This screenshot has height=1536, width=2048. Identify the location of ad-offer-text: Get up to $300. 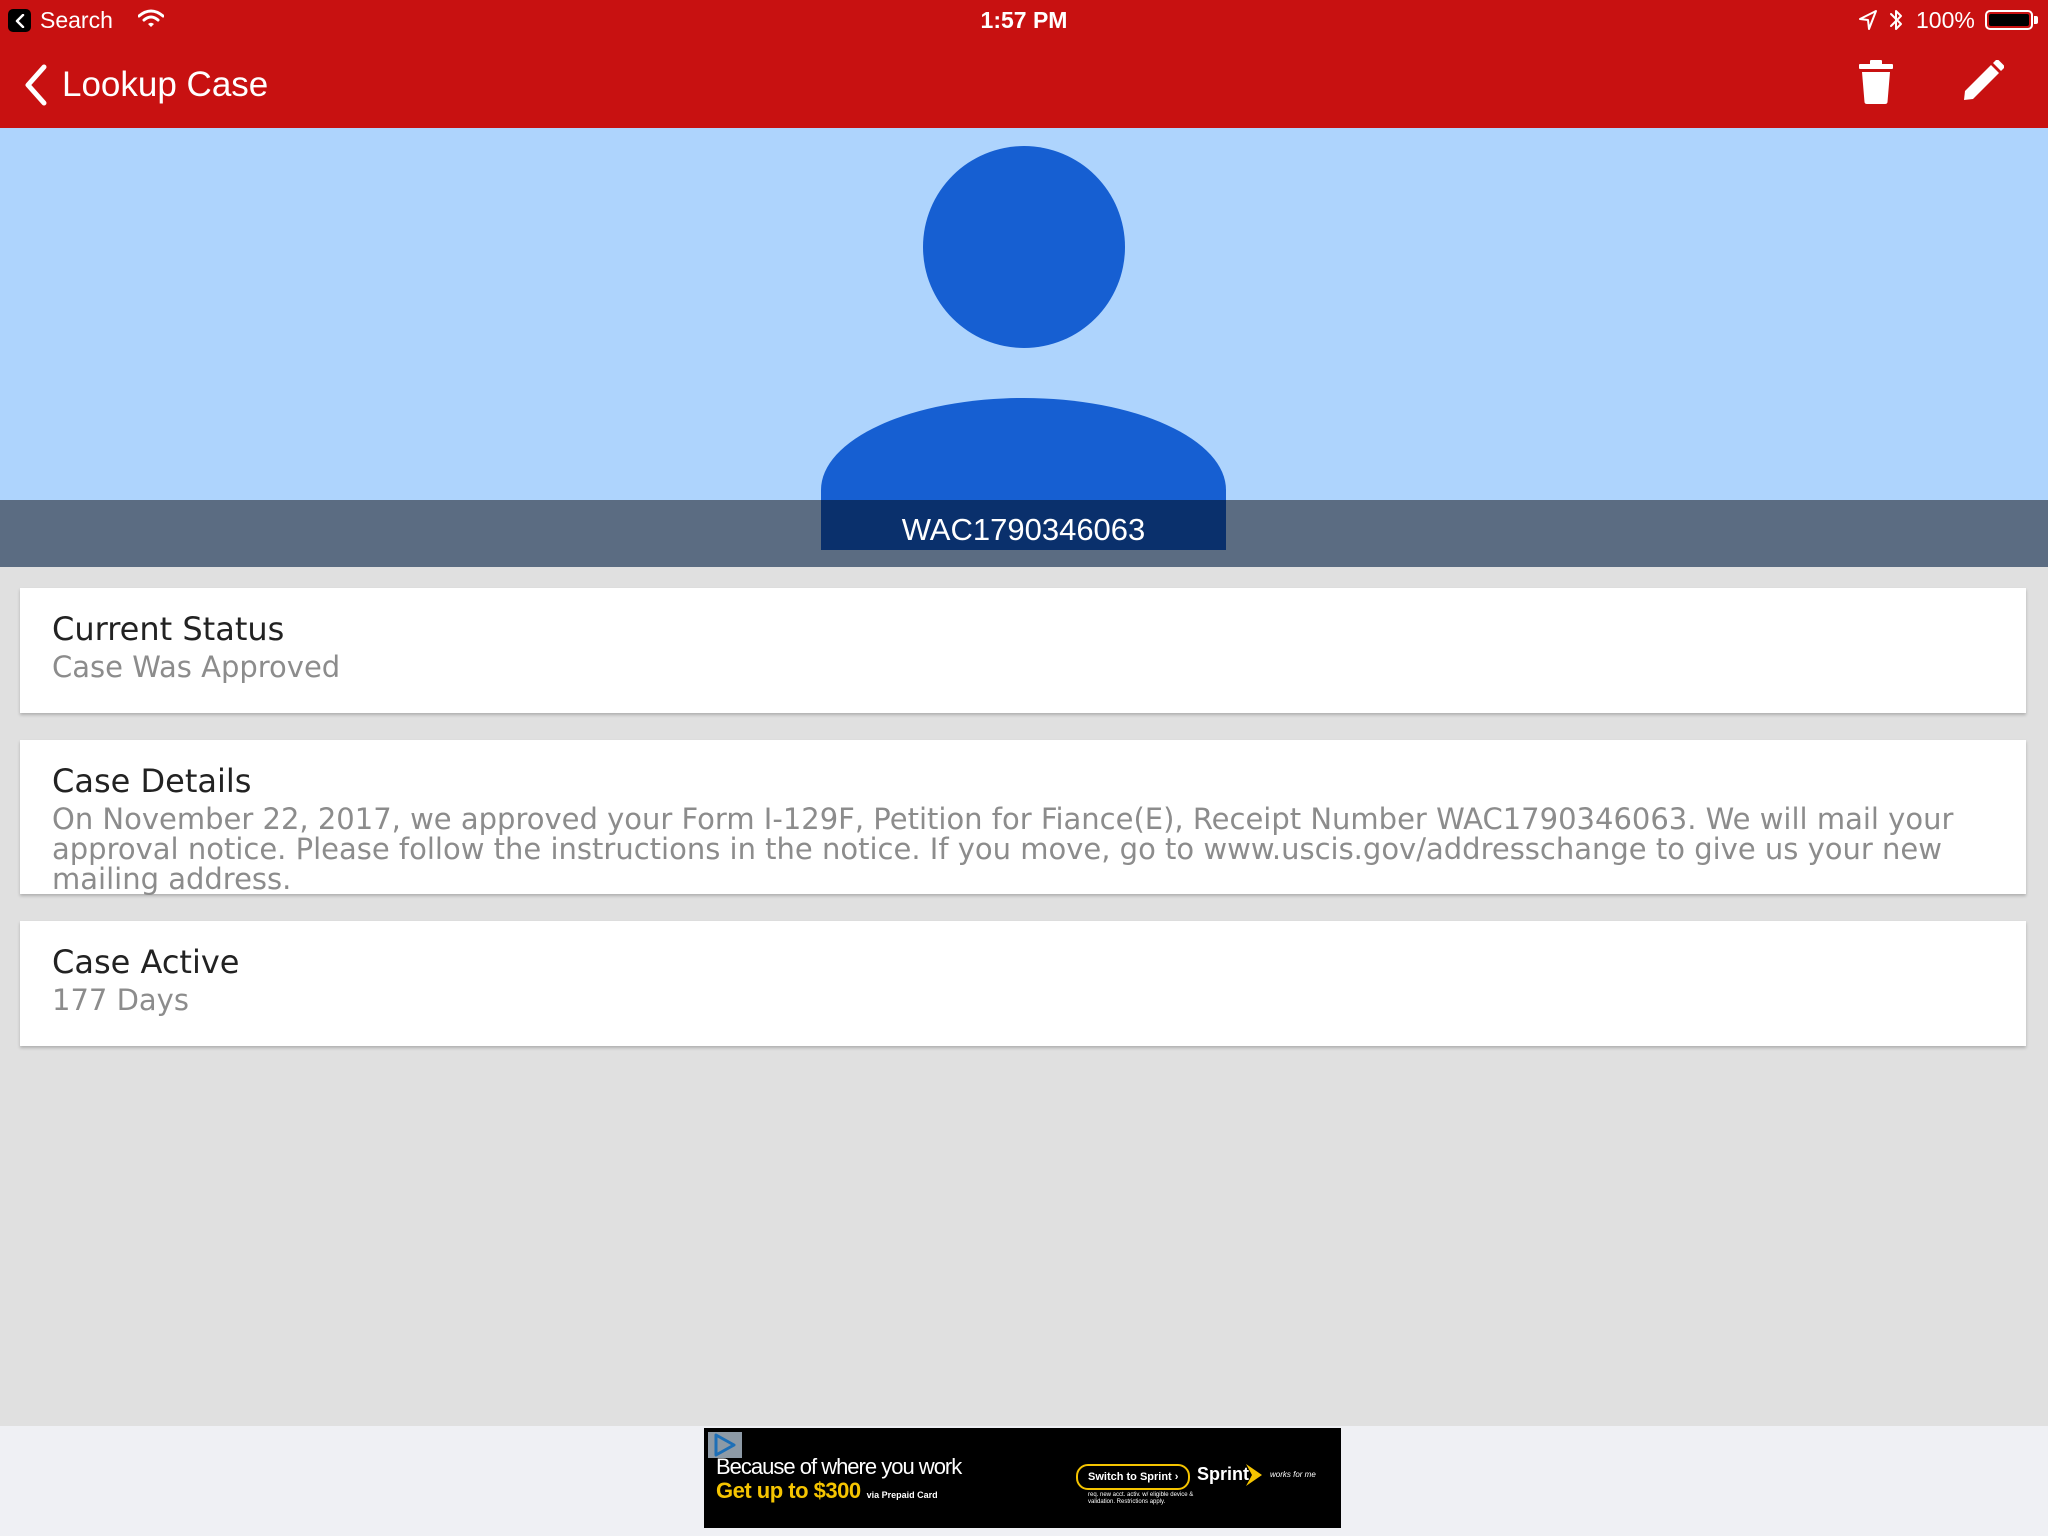
(788, 1490).